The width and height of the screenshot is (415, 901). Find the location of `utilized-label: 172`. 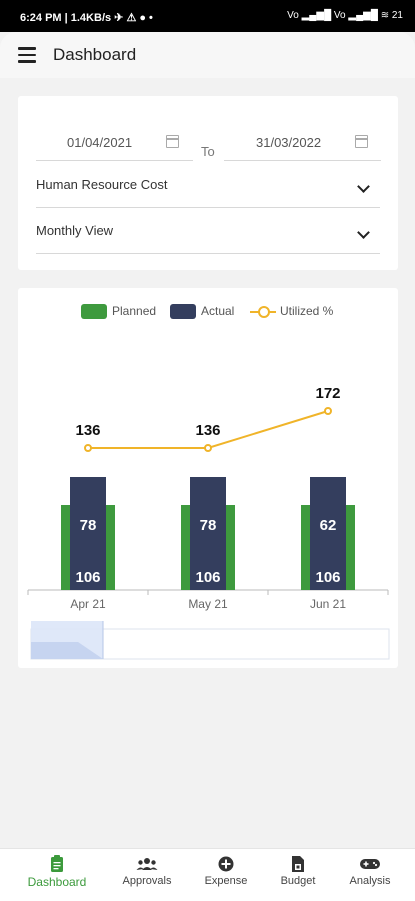

utilized-label: 172 is located at coordinates (327, 393).